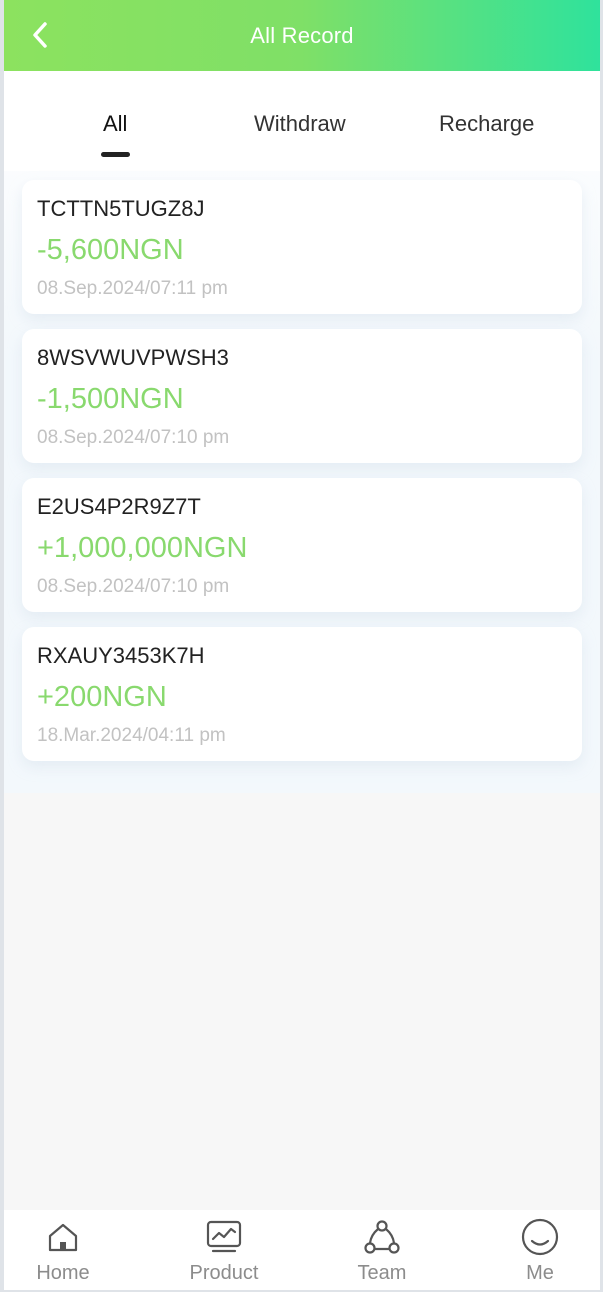  What do you see at coordinates (224, 1273) in the screenshot?
I see `nav-product-label: Product` at bounding box center [224, 1273].